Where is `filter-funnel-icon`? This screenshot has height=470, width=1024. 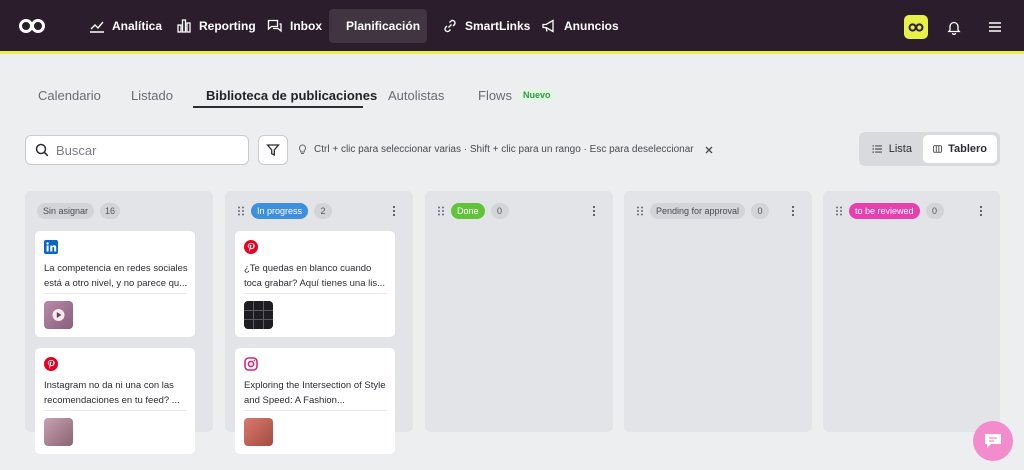
filter-funnel-icon is located at coordinates (273, 150).